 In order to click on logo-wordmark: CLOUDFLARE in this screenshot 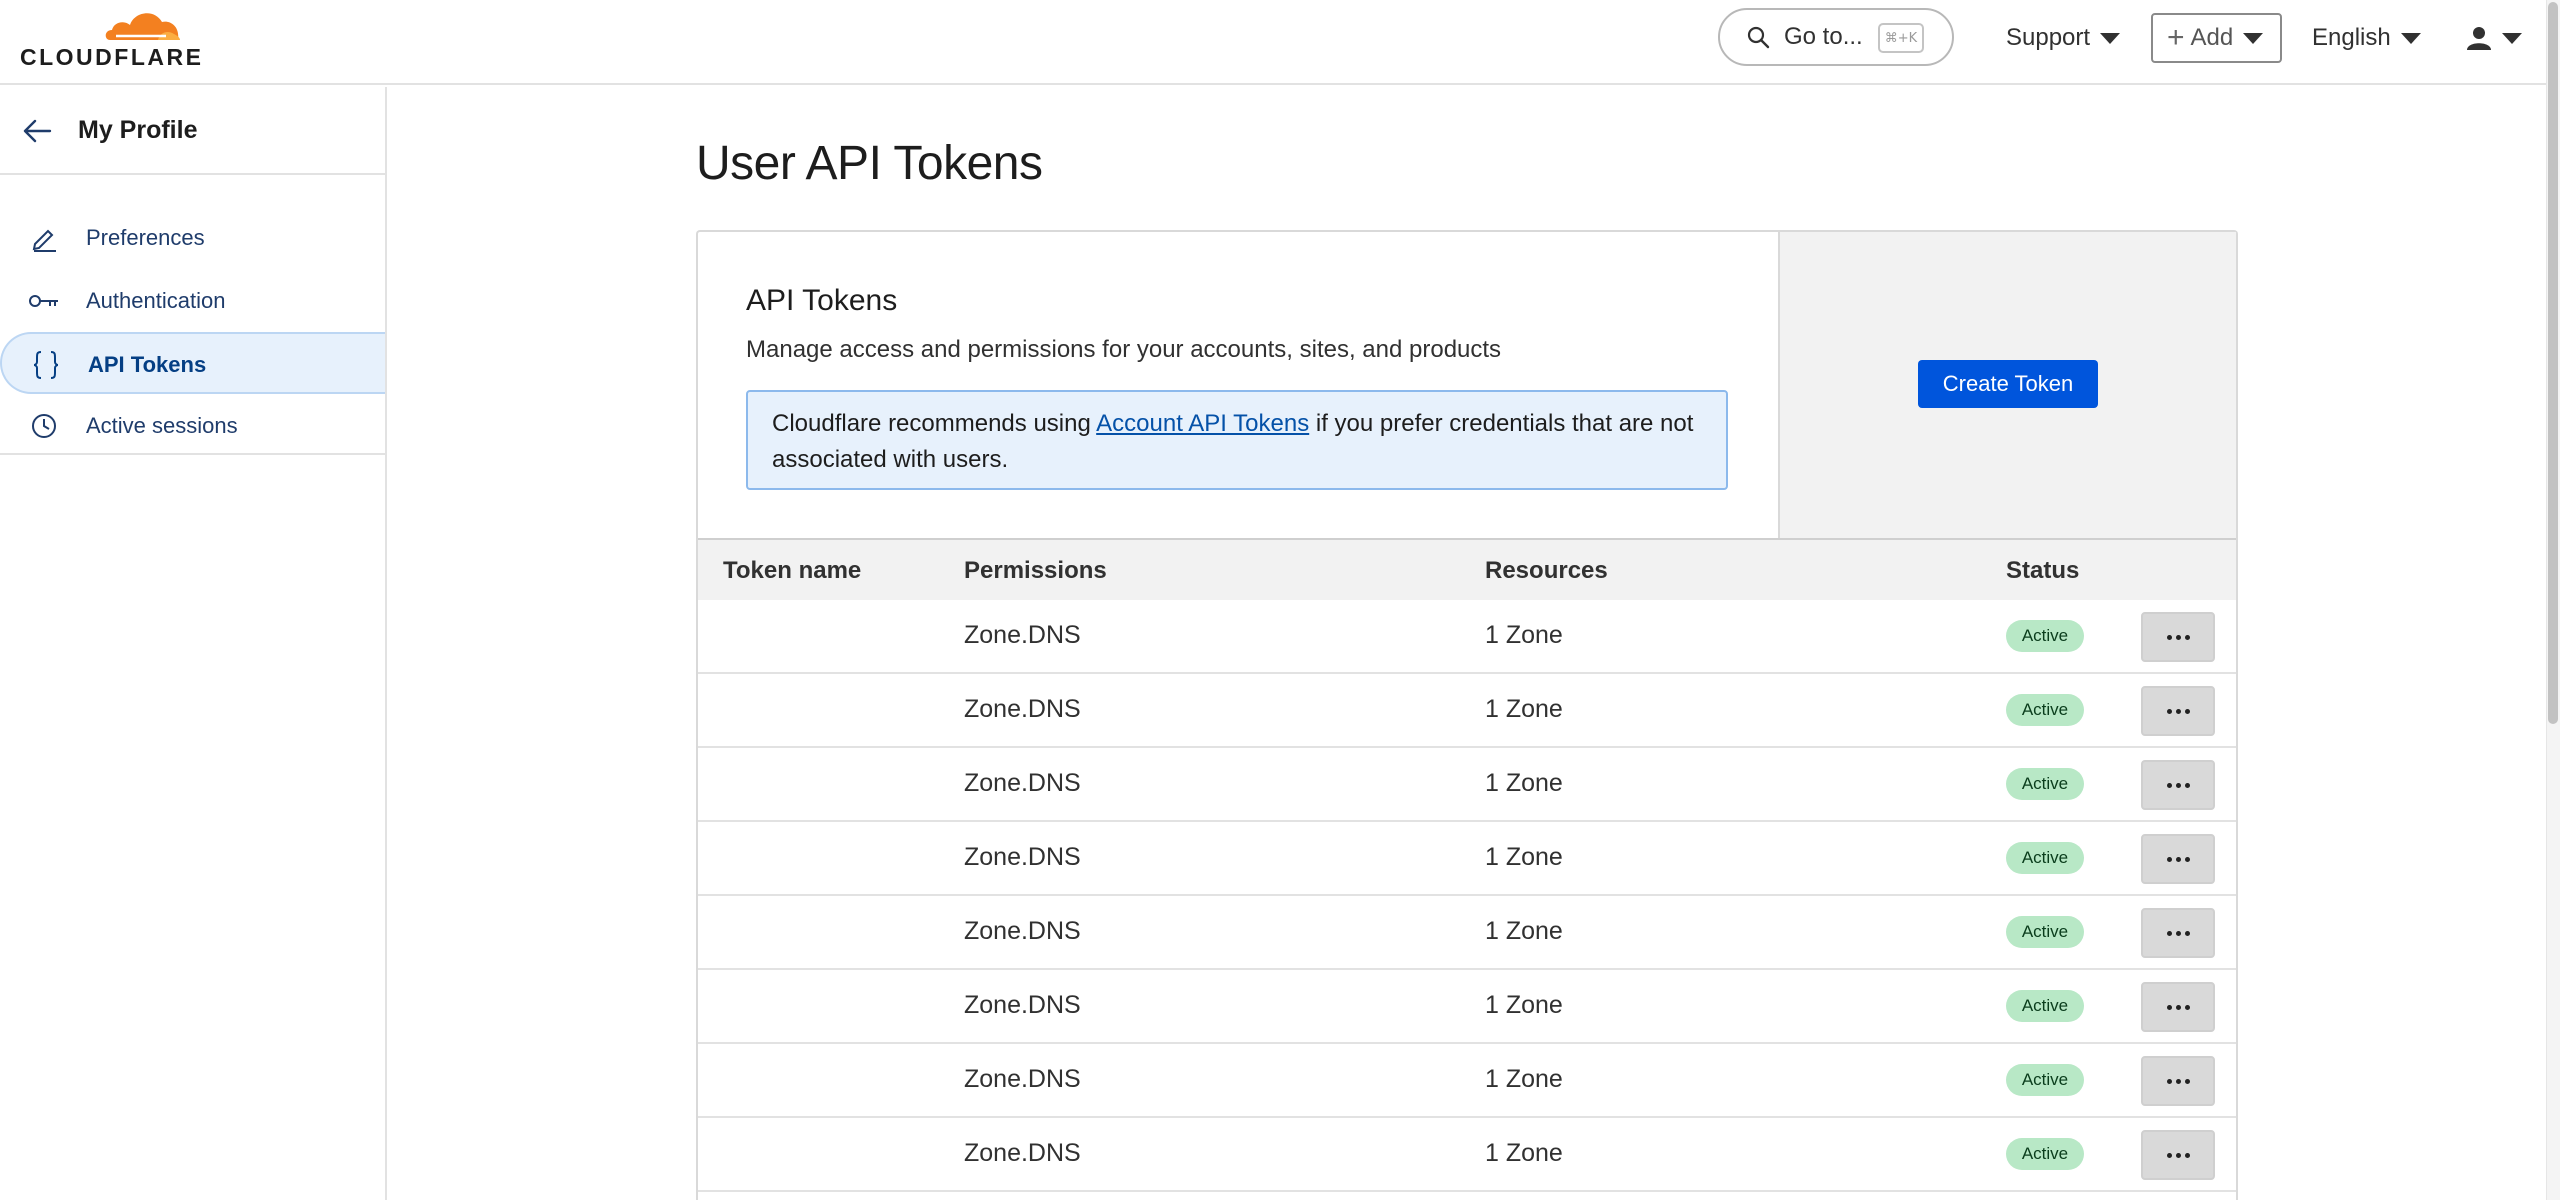, I will do `click(112, 57)`.